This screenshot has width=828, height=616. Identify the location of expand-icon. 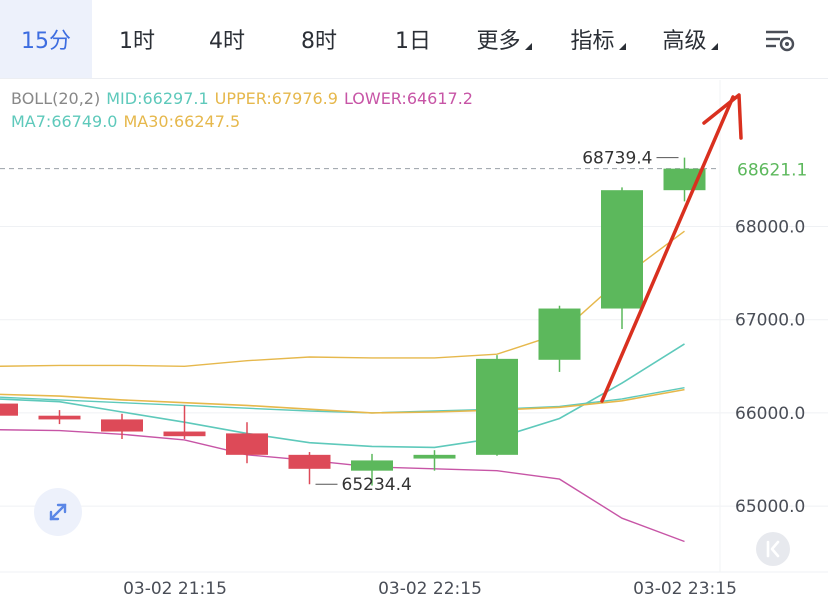
(58, 512).